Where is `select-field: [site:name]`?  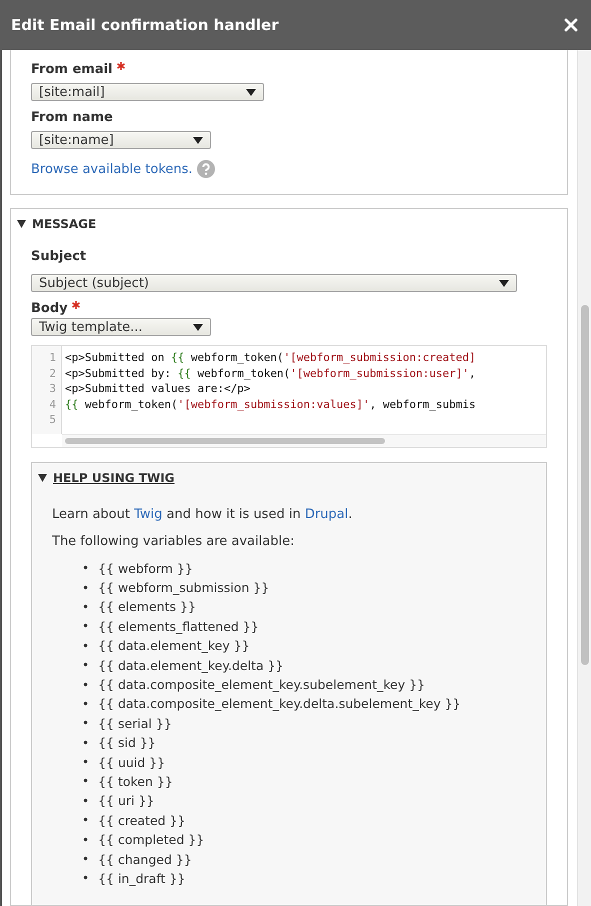
select-field: [site:name] is located at coordinates (121, 140).